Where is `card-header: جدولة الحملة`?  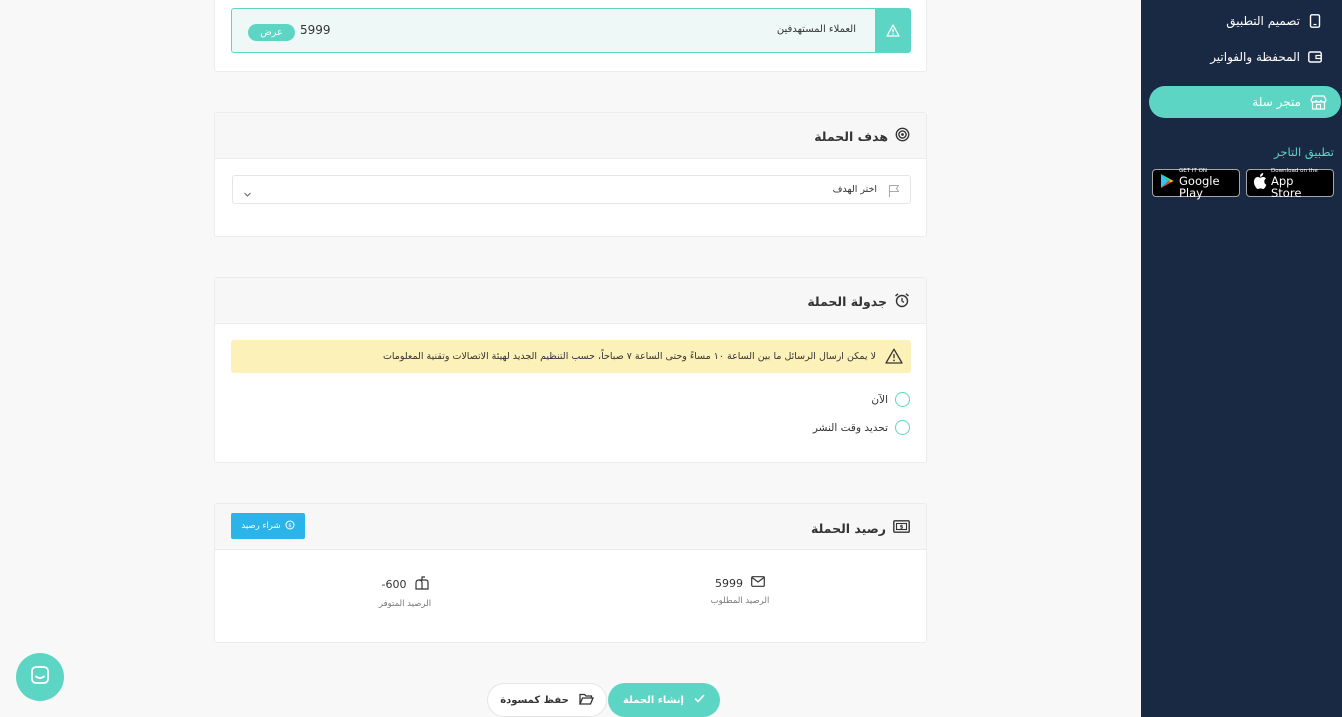 card-header: جدولة الحملة is located at coordinates (570, 301).